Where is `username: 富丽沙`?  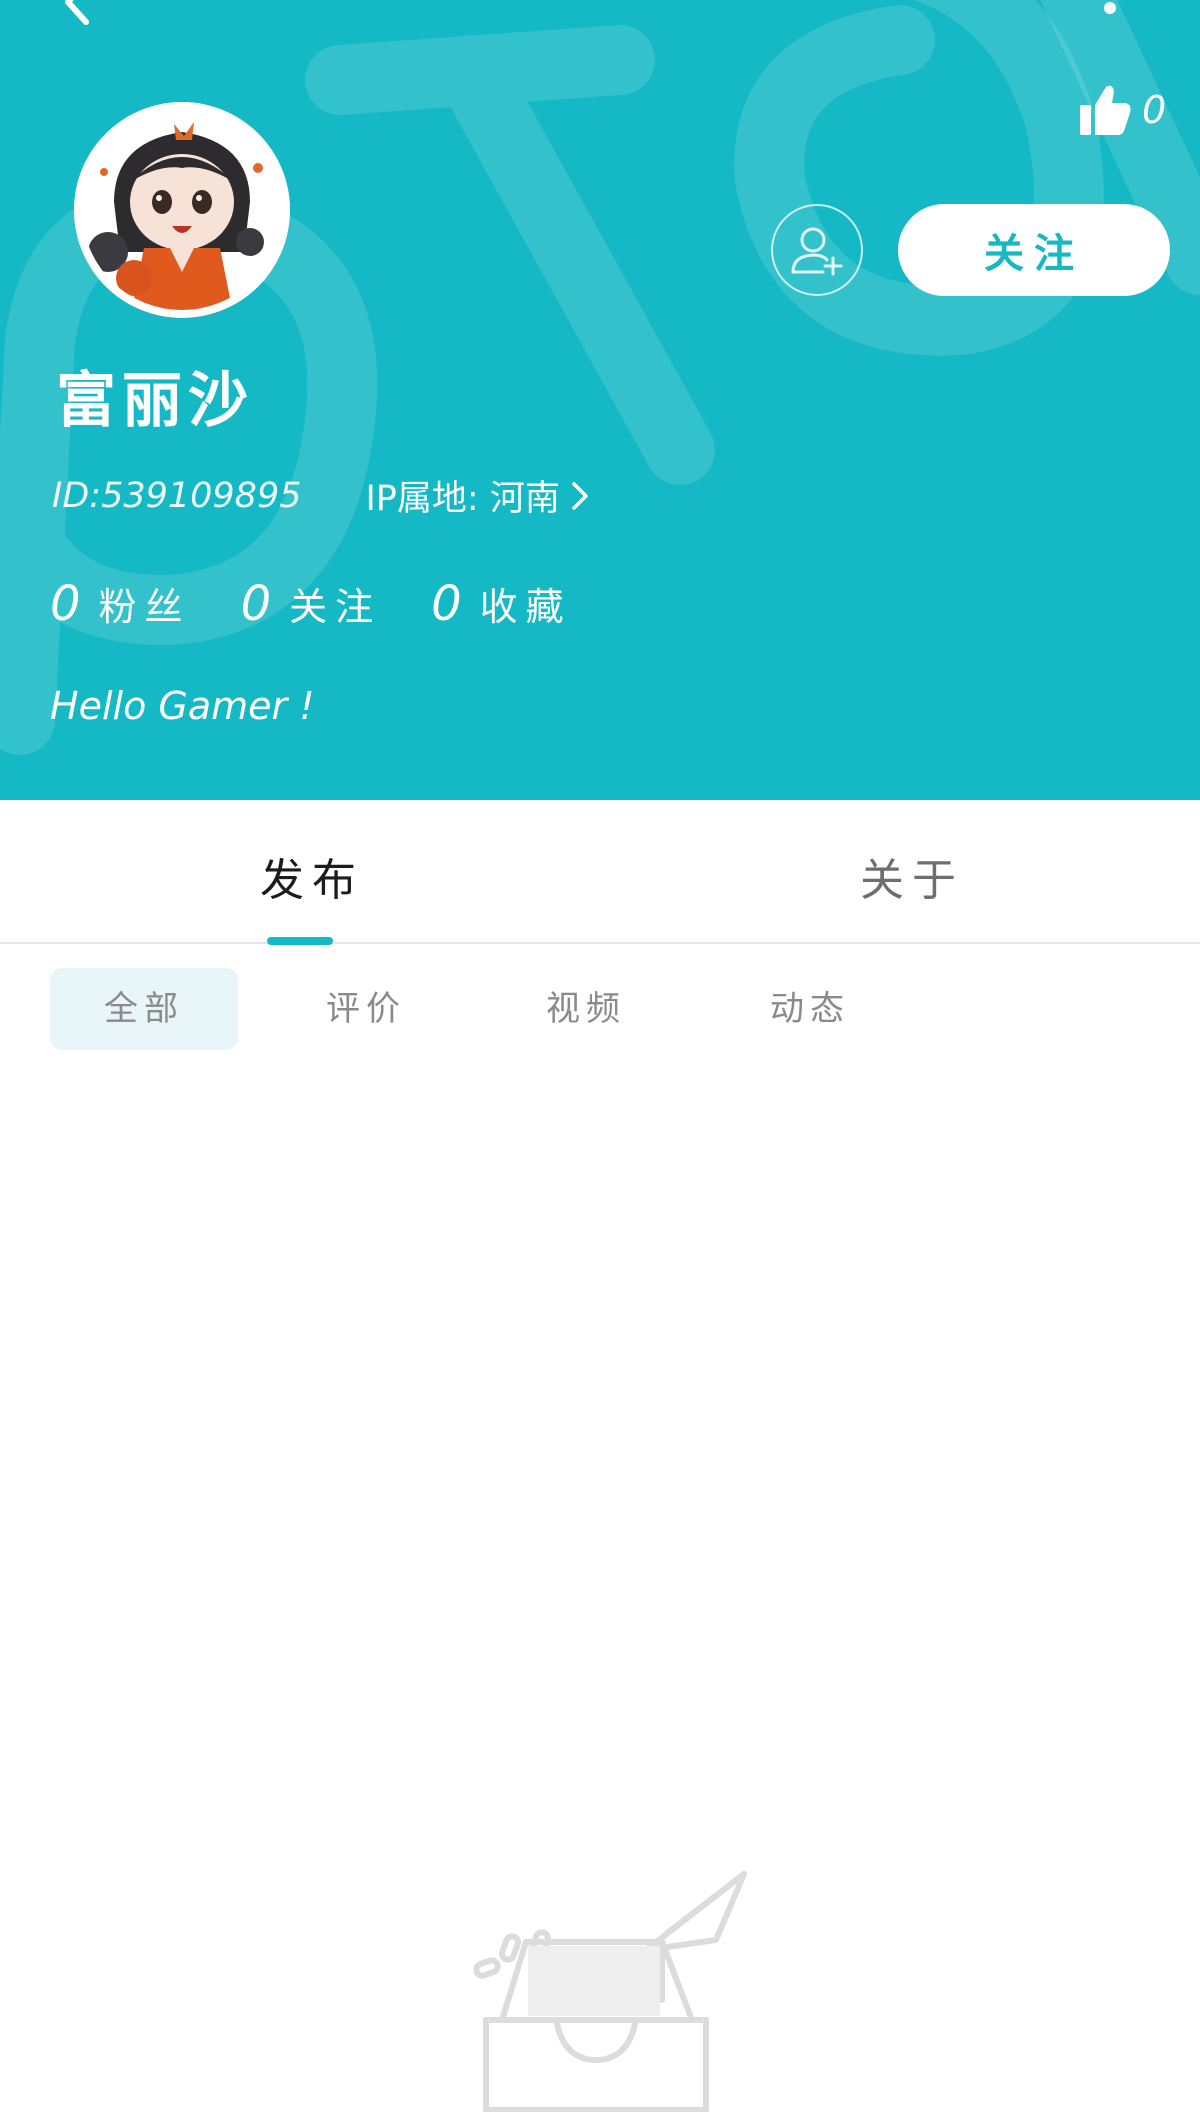 username: 富丽沙 is located at coordinates (155, 401).